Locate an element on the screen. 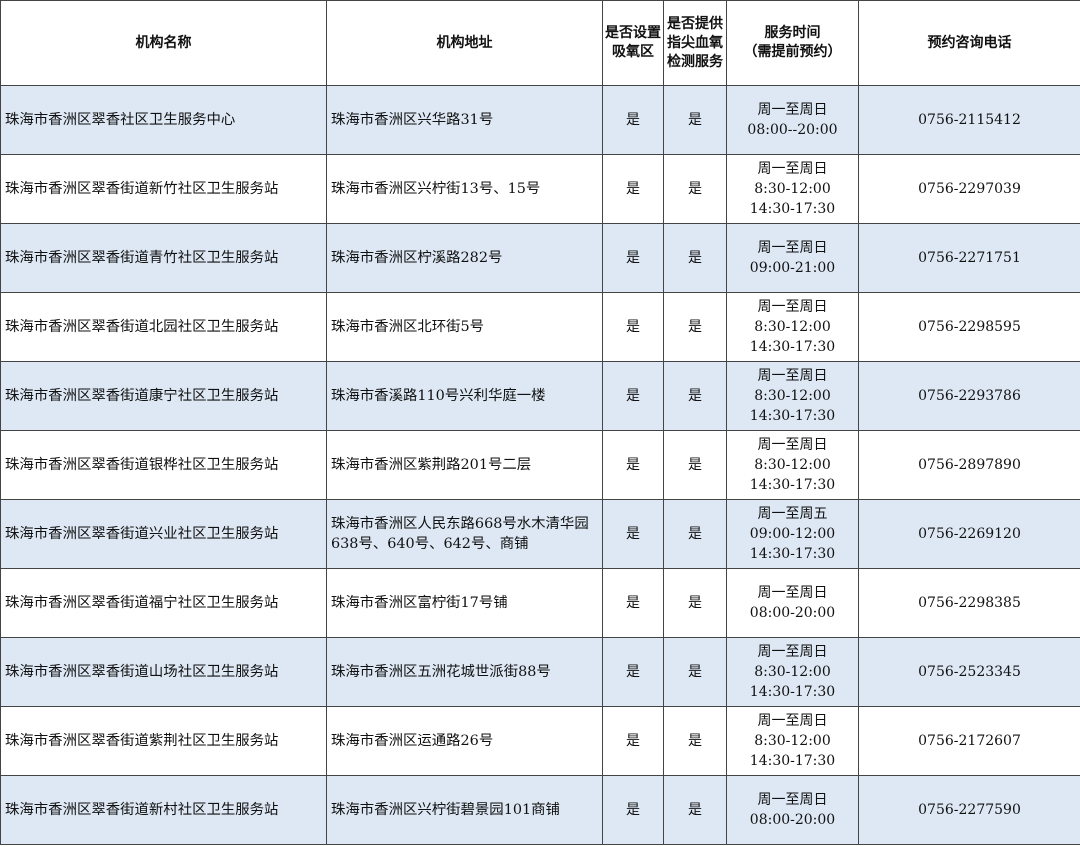 The width and height of the screenshot is (1080, 847). header-service-time: 服务时间 （需提前预约） is located at coordinates (792, 43).